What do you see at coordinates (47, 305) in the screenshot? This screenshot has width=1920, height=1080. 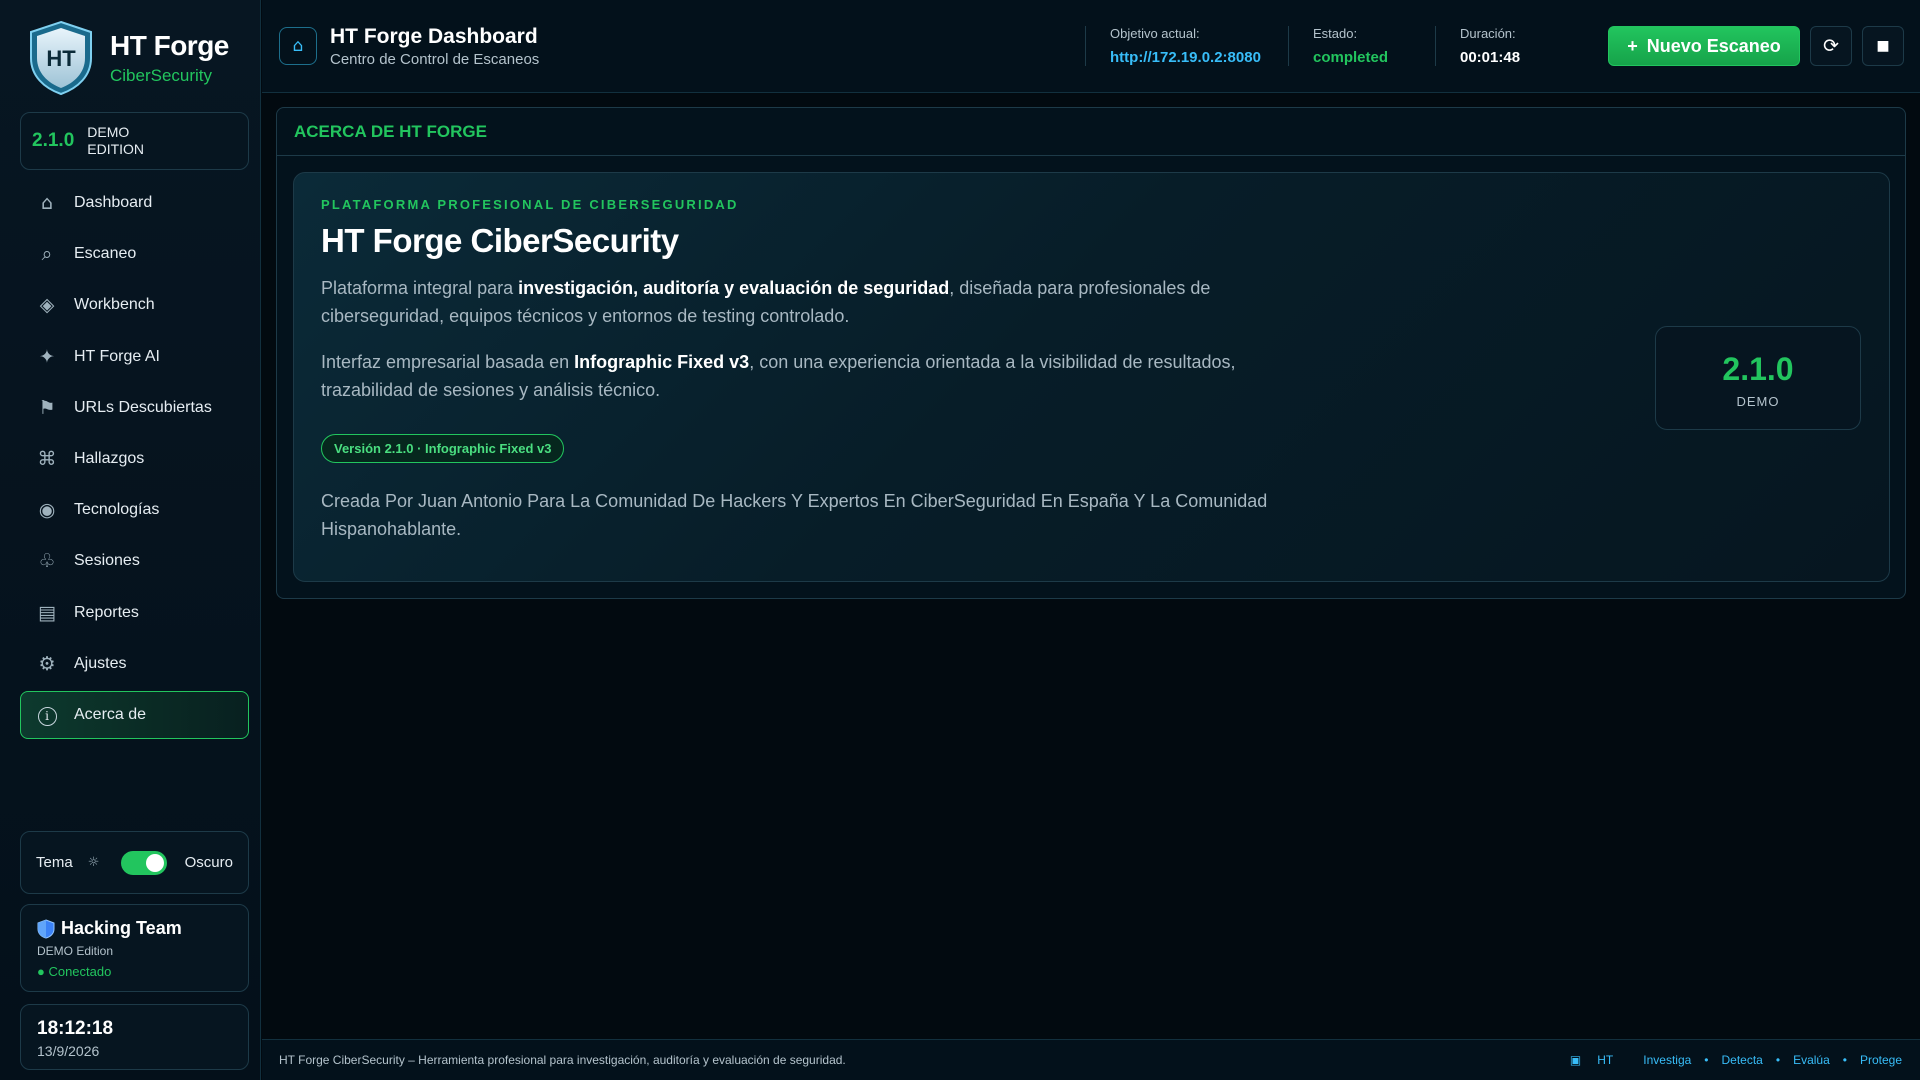 I see `diamond-icon: ◈` at bounding box center [47, 305].